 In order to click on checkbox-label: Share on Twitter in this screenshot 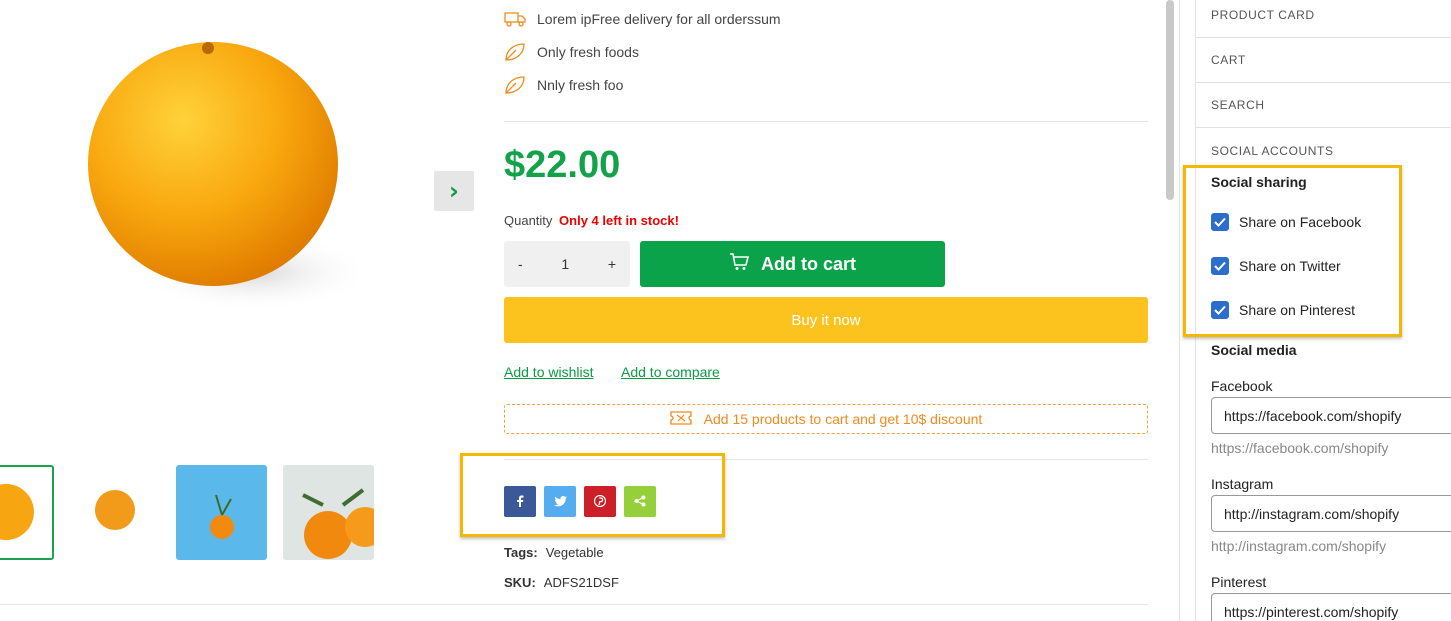, I will do `click(1290, 266)`.